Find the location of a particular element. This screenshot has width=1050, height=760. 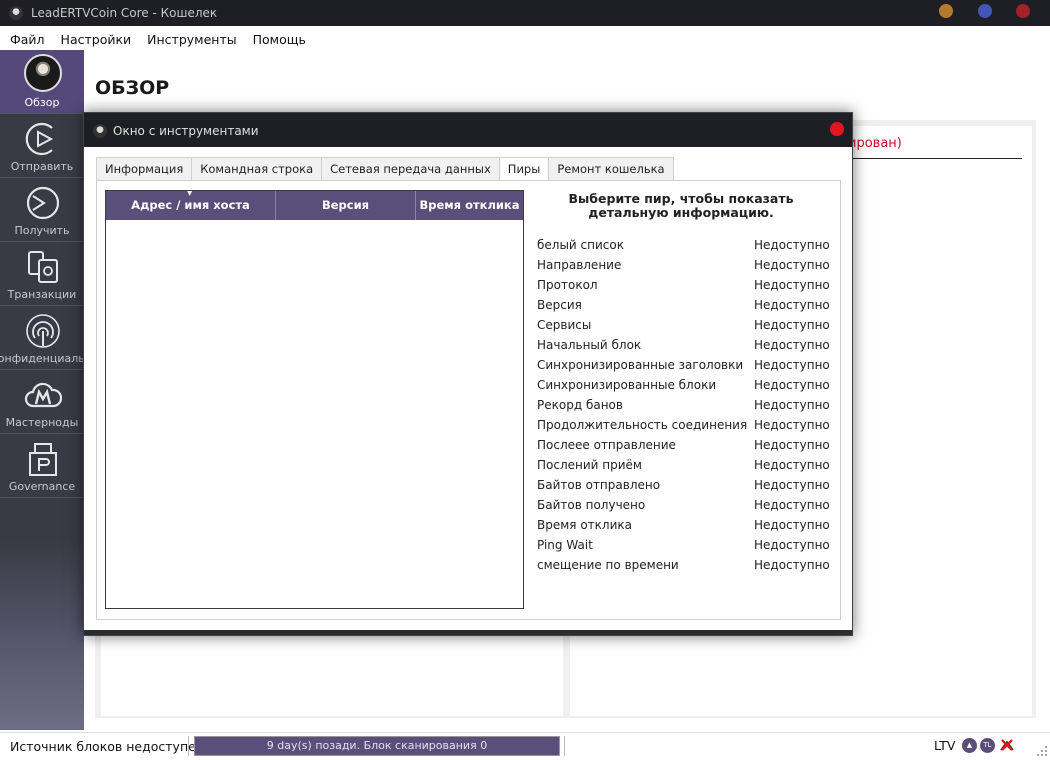

governance-icon is located at coordinates (43, 459).